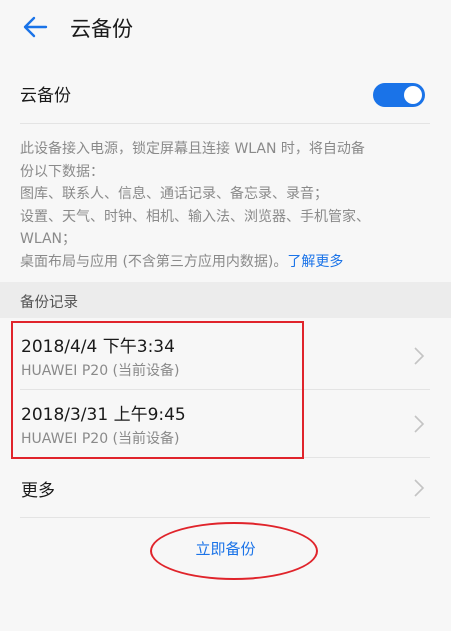  Describe the element at coordinates (174, 194) in the screenshot. I see `description-line-3: 图库、联系人、信息、通话记录、备忘录、录音；` at that location.